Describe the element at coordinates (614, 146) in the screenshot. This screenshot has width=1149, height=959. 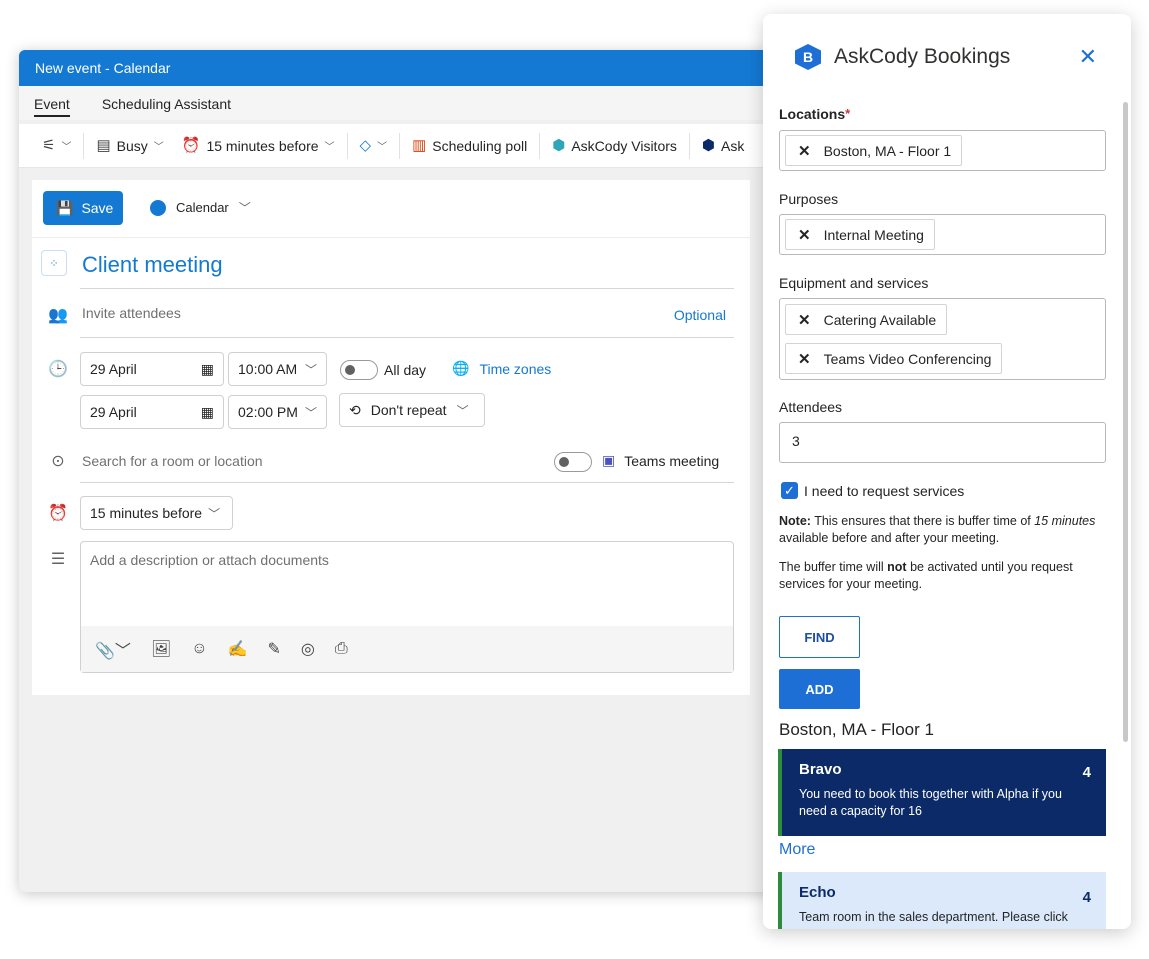
I see `askcody-visitors-button: ⬢ AskCody Visitors` at that location.